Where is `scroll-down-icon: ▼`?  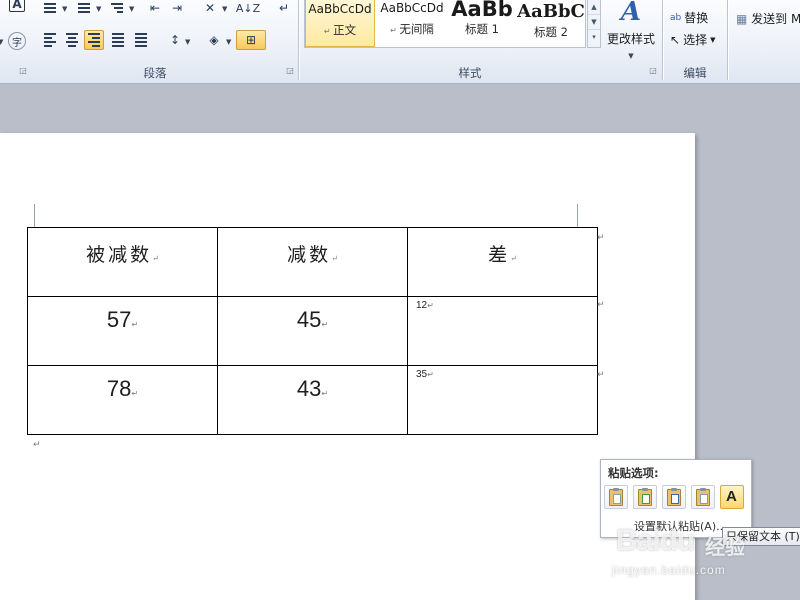 scroll-down-icon: ▼ is located at coordinates (594, 22).